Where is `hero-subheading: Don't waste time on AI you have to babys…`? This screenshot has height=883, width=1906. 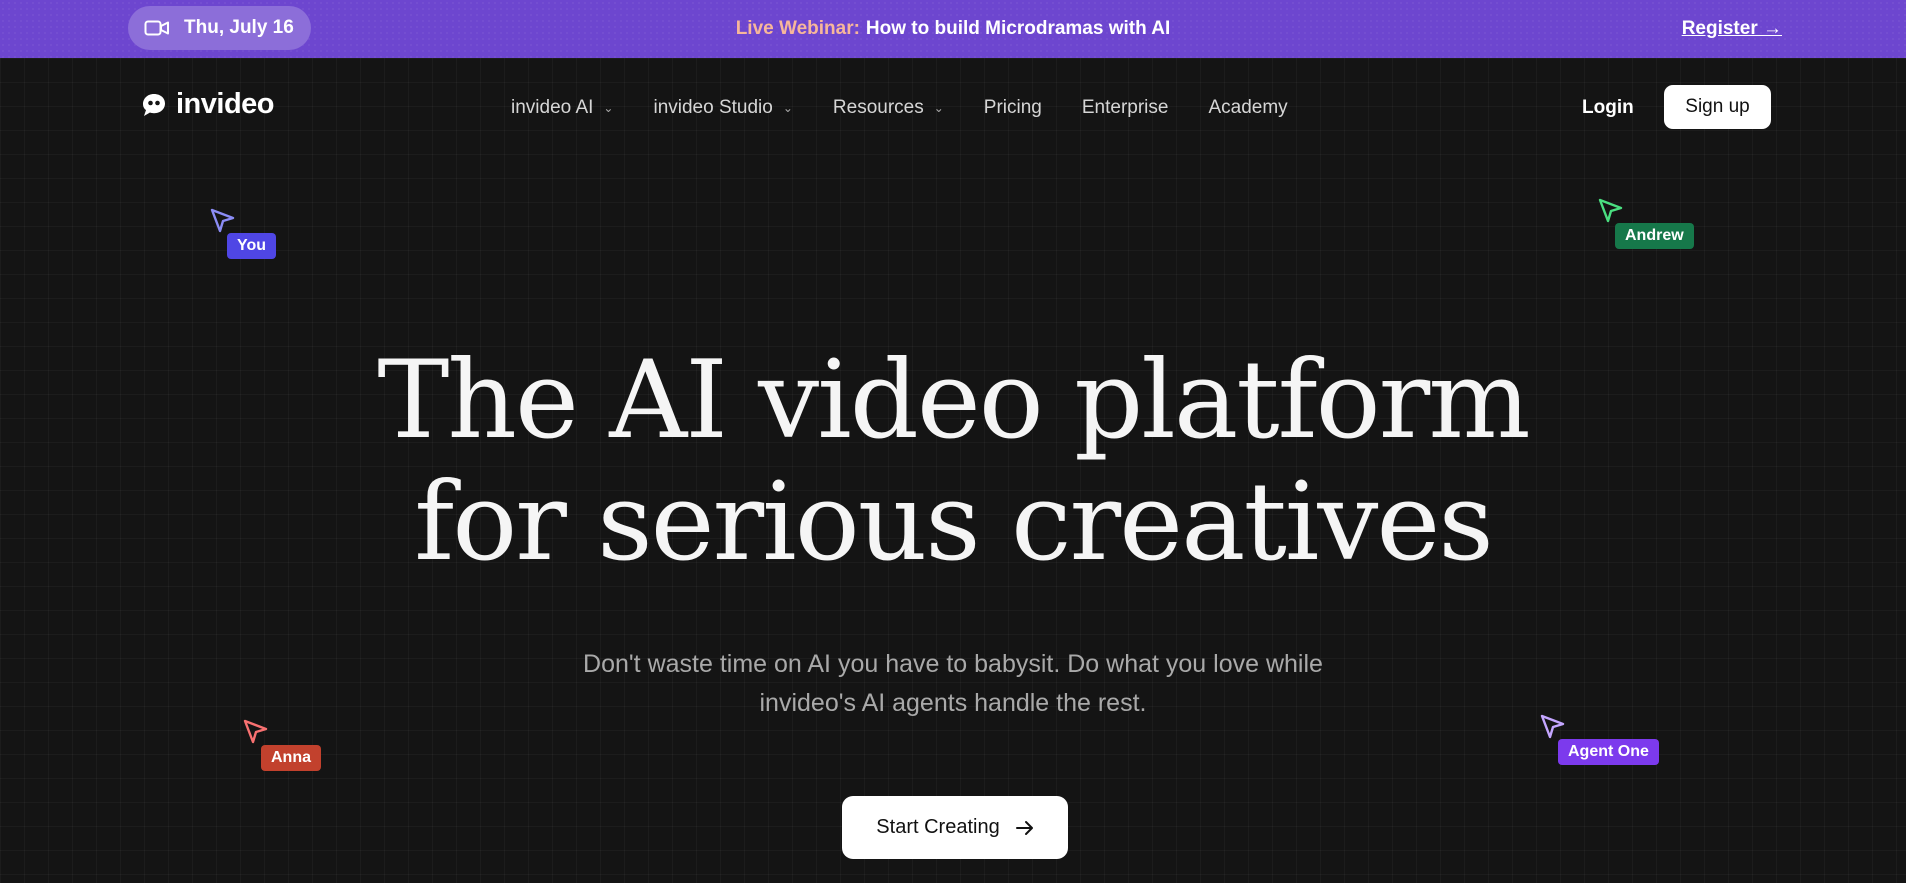
hero-subheading: Don't waste time on AI you have to babys… is located at coordinates (953, 684).